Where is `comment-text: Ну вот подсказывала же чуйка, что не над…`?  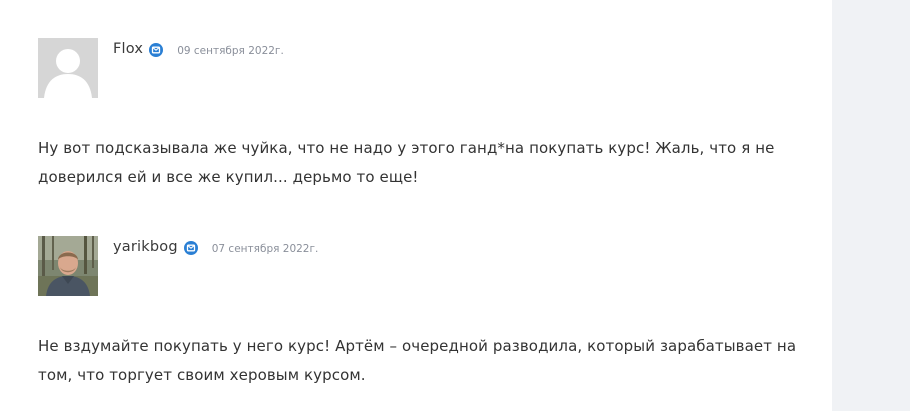 comment-text: Ну вот подсказывала же чуйка, что не над… is located at coordinates (406, 162).